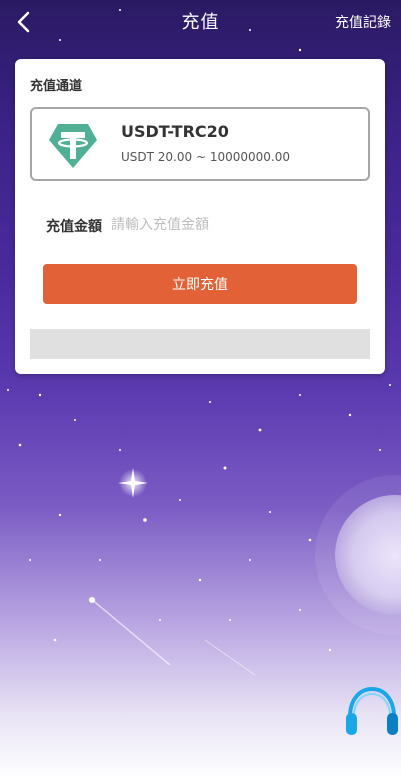 This screenshot has width=401, height=780. I want to click on customer-service-button, so click(372, 712).